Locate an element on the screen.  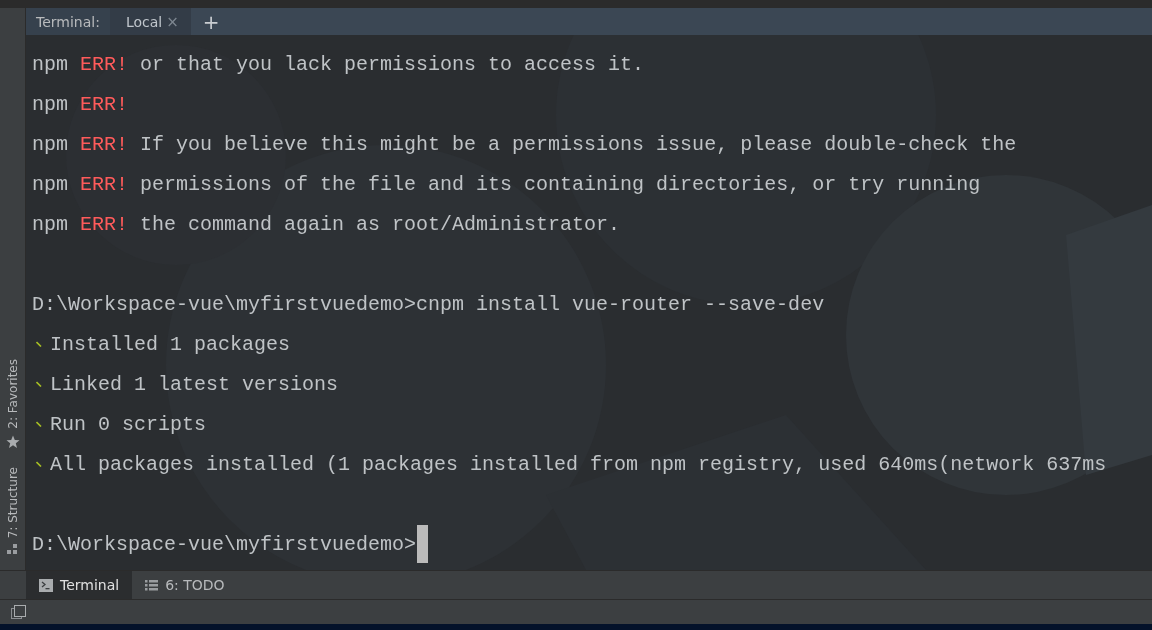
tool-window-title: Terminal: is located at coordinates (68, 21).